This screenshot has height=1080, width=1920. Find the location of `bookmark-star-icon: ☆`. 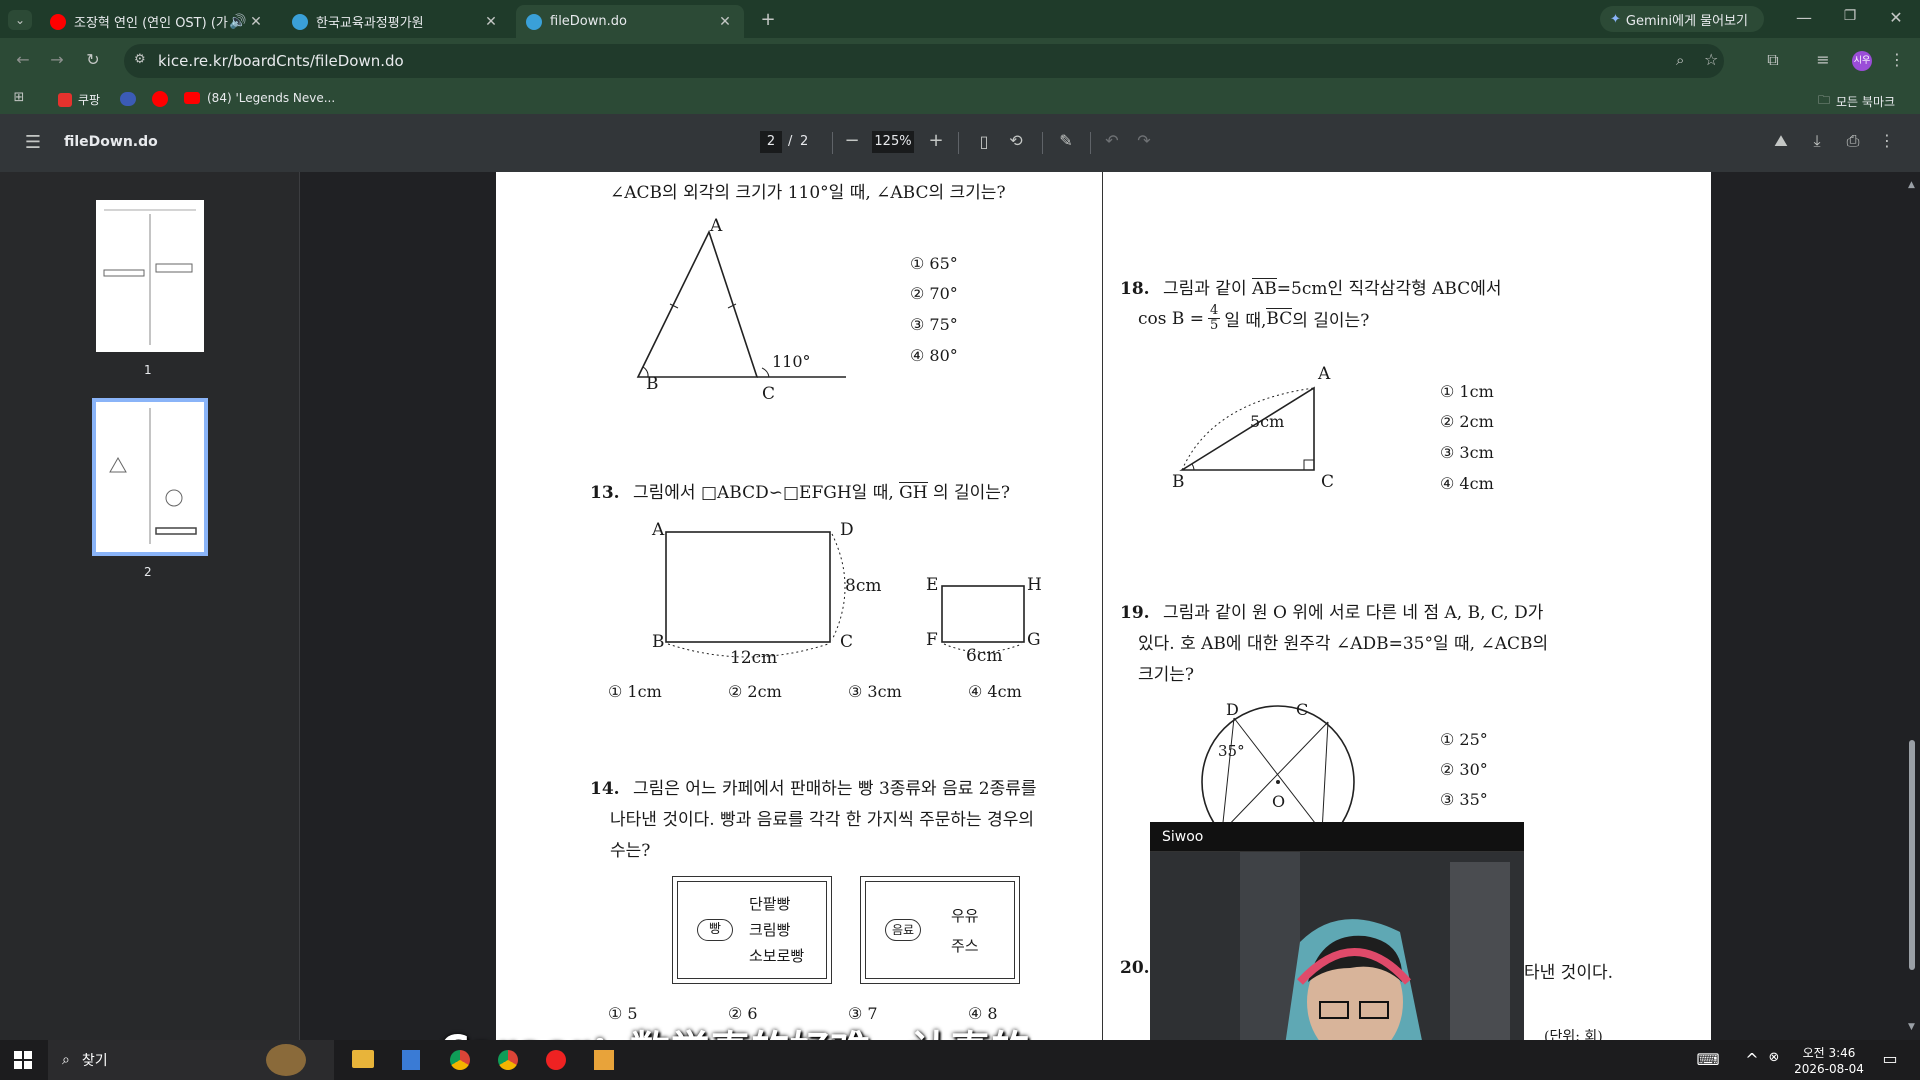

bookmark-star-icon: ☆ is located at coordinates (1711, 59).